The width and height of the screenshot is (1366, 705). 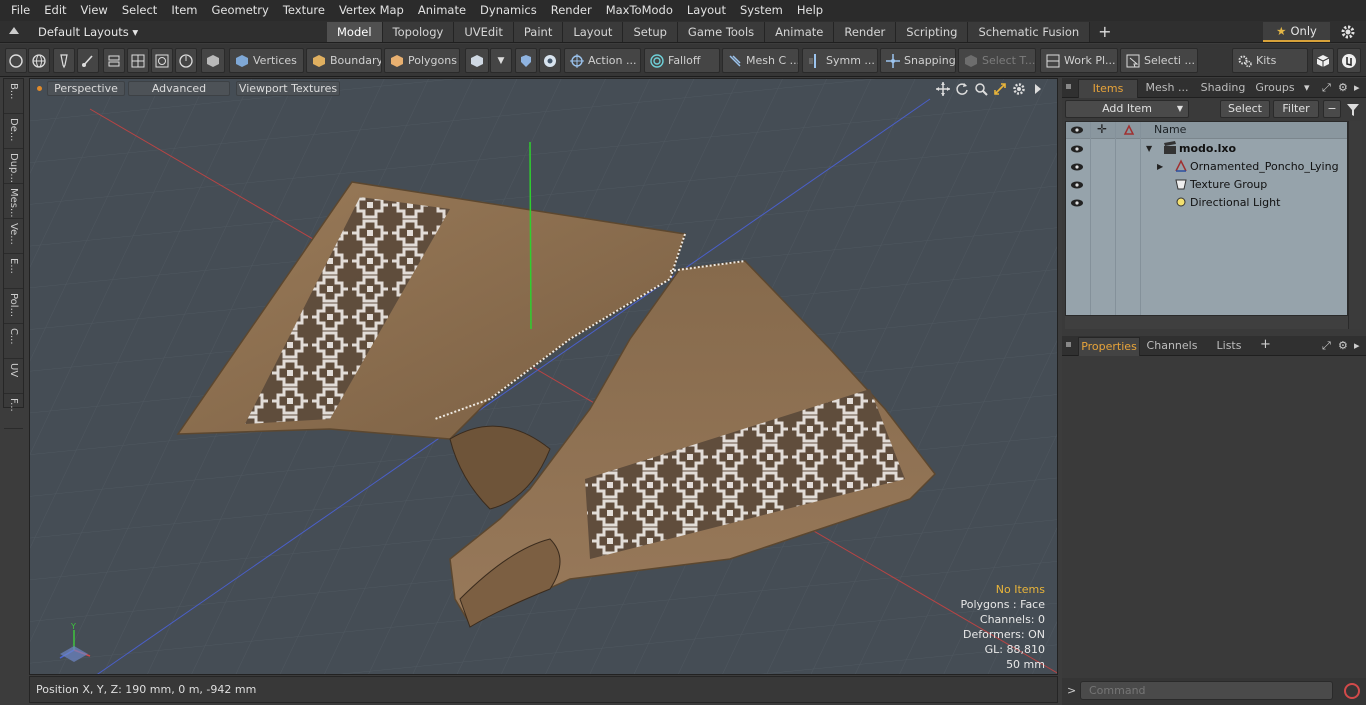 I want to click on tree-row-texture-group: Texture Group, so click(x=1206, y=185).